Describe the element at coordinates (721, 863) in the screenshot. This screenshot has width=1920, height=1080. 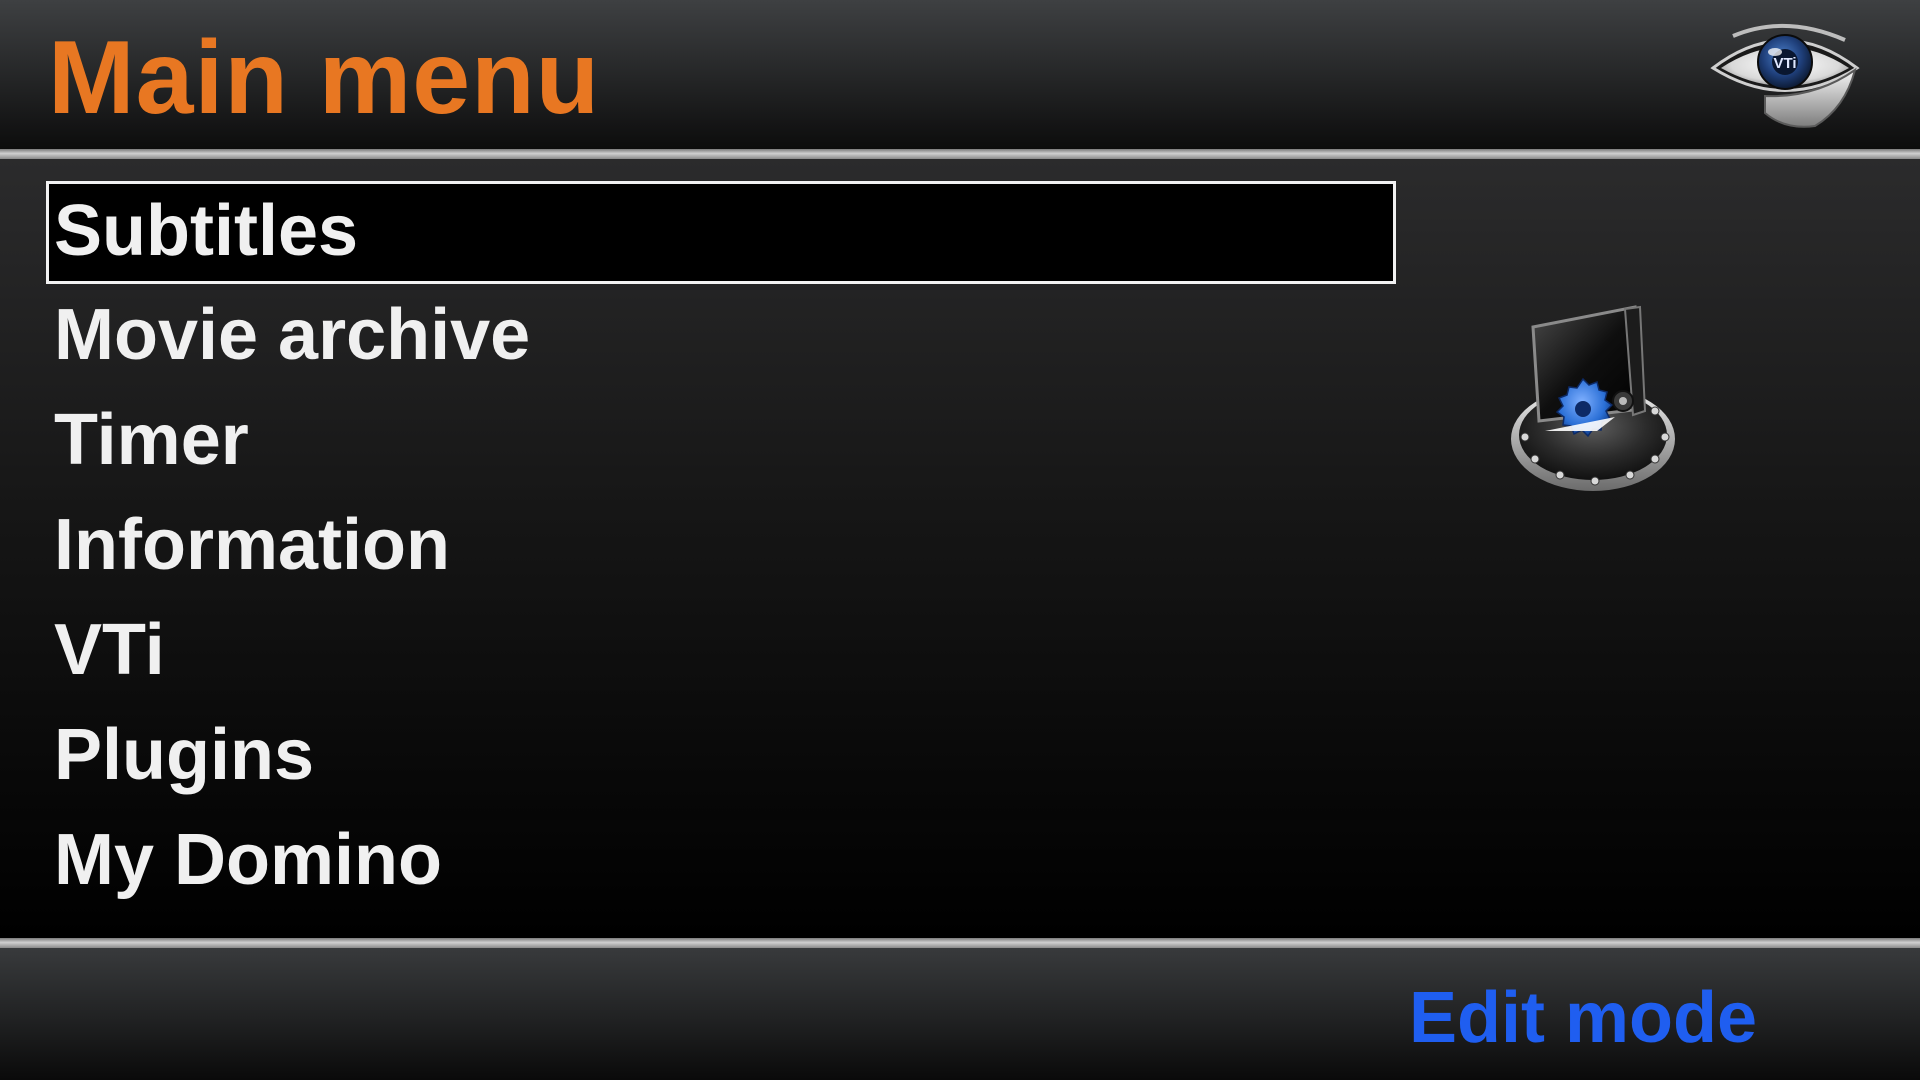
I see `menu-item-my-domino: My Domino` at that location.